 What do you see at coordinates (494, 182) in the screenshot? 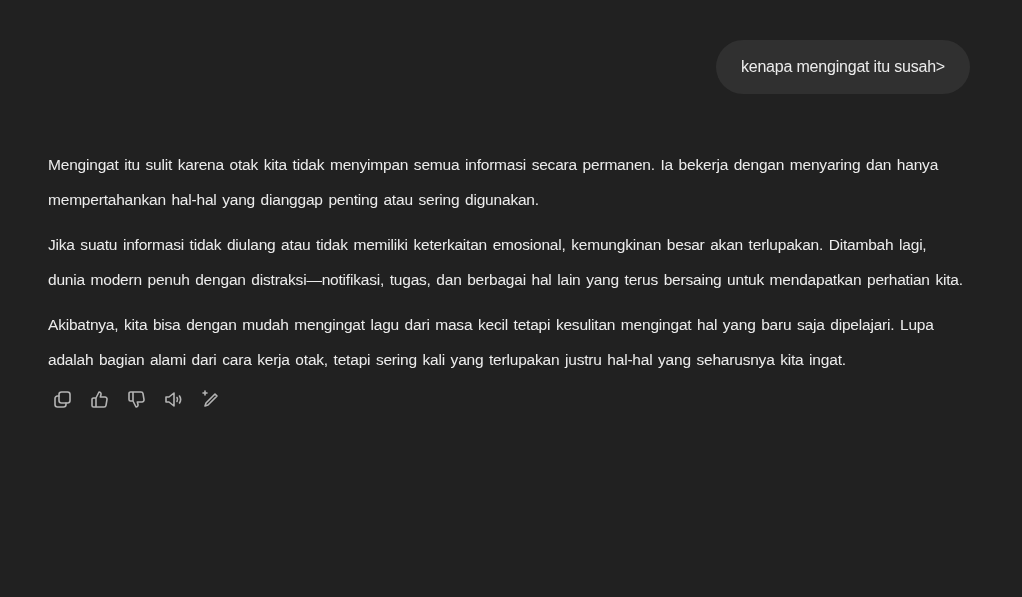
I see `reply-paragraph: Mengingat itu sulit karena otak kita tidak menyimpan semua informasi secara permanen. Ia bekerja dengan menyaring dan hanya mempertahankan hal-hal yang dianggap penting atau sering digunakan.` at bounding box center [494, 182].